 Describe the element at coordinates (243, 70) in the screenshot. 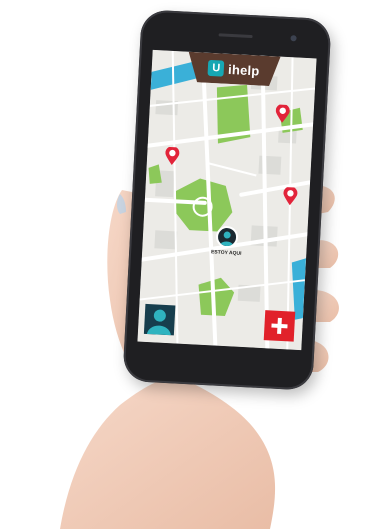

I see `app-name: ihelp` at that location.